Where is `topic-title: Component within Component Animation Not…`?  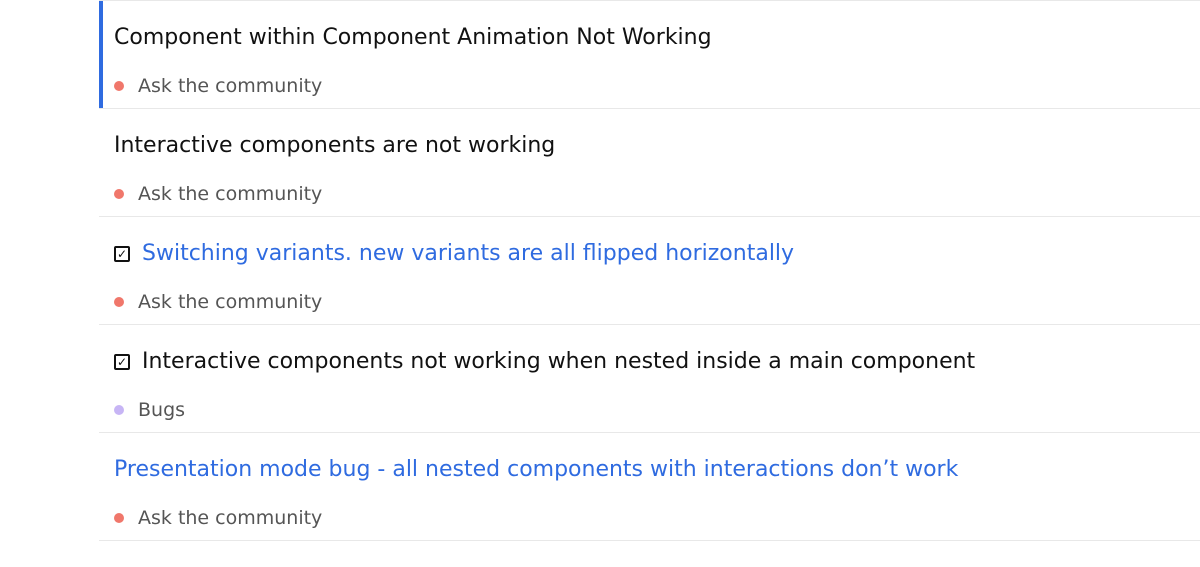 topic-title: Component within Component Animation Not… is located at coordinates (413, 38).